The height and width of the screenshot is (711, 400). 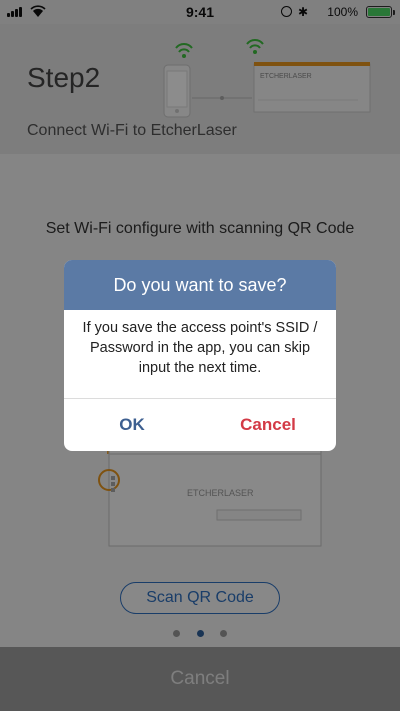 What do you see at coordinates (132, 425) in the screenshot?
I see `dialog-ok-button: OK` at bounding box center [132, 425].